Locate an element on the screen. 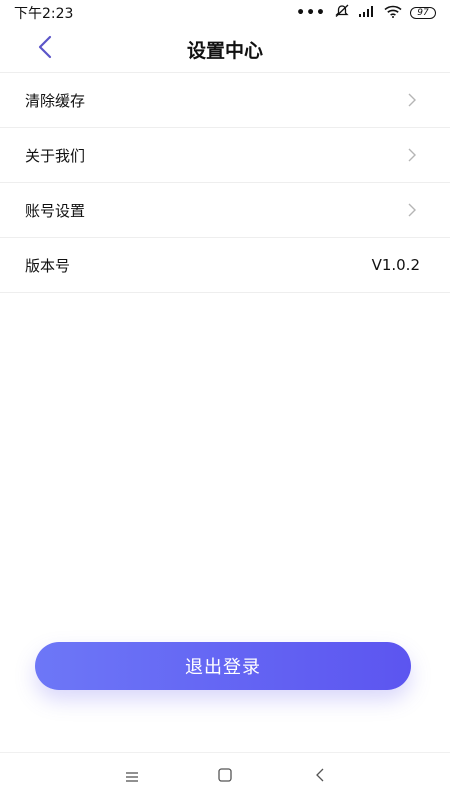 This screenshot has height=800, width=450. signal-icon is located at coordinates (367, 13).